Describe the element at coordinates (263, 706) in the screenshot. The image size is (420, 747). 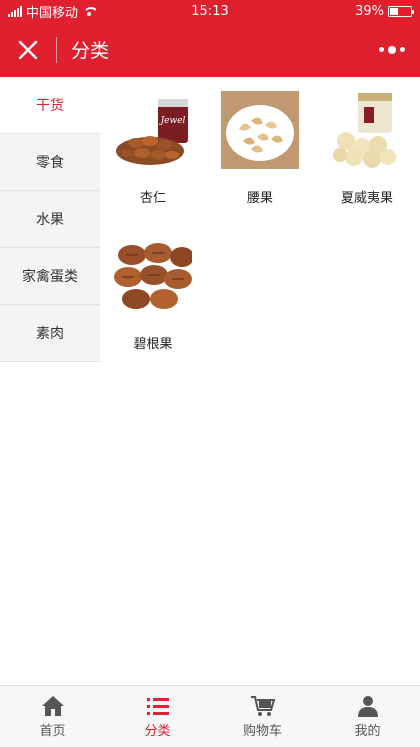
I see `cart-icon` at that location.